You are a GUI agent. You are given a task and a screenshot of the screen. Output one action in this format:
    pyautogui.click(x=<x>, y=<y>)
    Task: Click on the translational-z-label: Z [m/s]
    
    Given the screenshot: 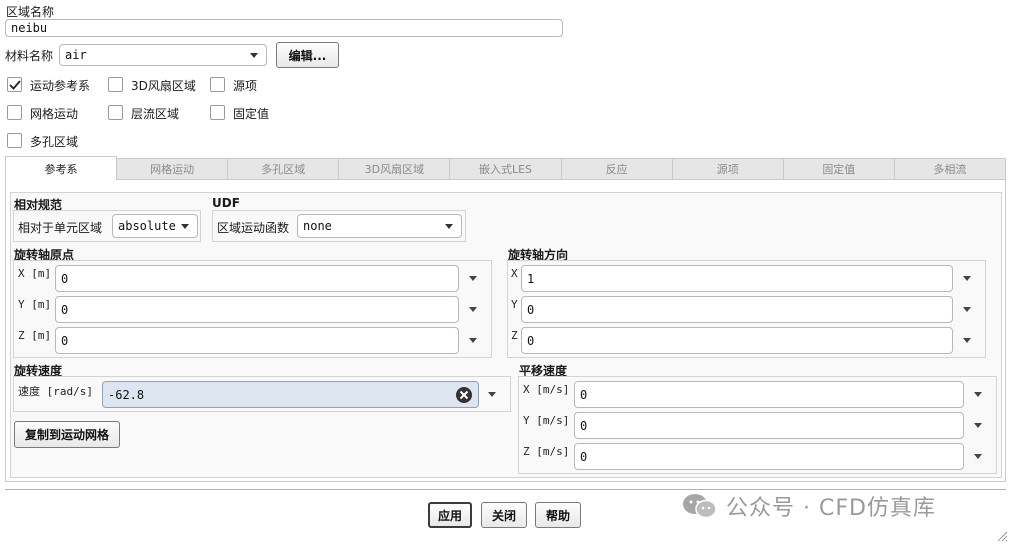 What is the action you would take?
    pyautogui.click(x=546, y=451)
    